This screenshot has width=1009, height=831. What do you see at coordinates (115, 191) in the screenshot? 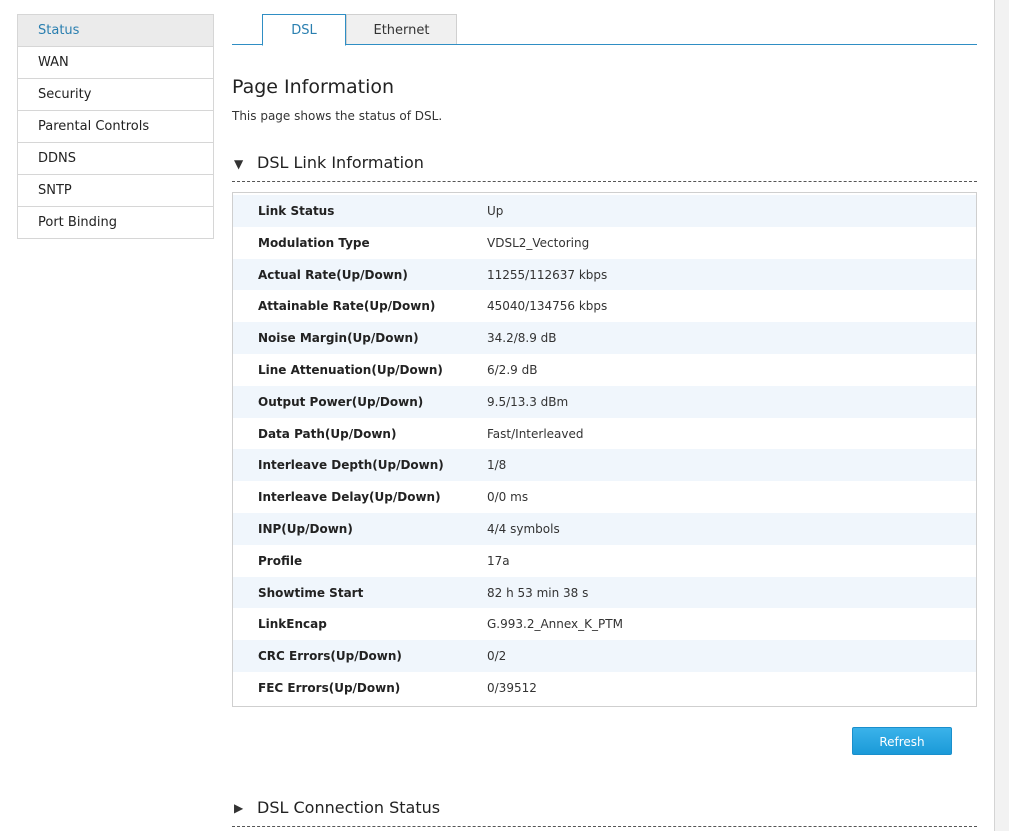
I see `sidebar-item-sntp: SNTP` at bounding box center [115, 191].